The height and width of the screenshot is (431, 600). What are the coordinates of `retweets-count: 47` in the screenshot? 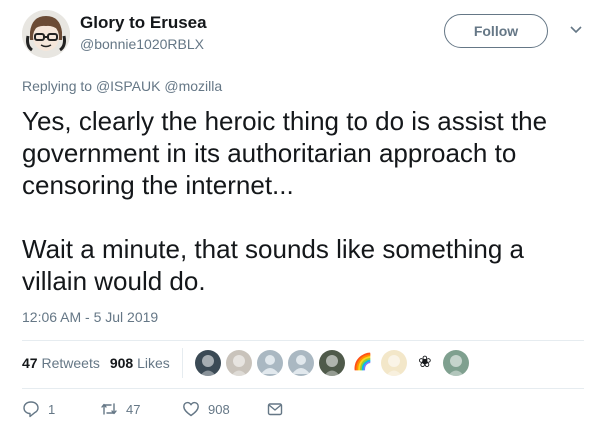 It's located at (30, 363).